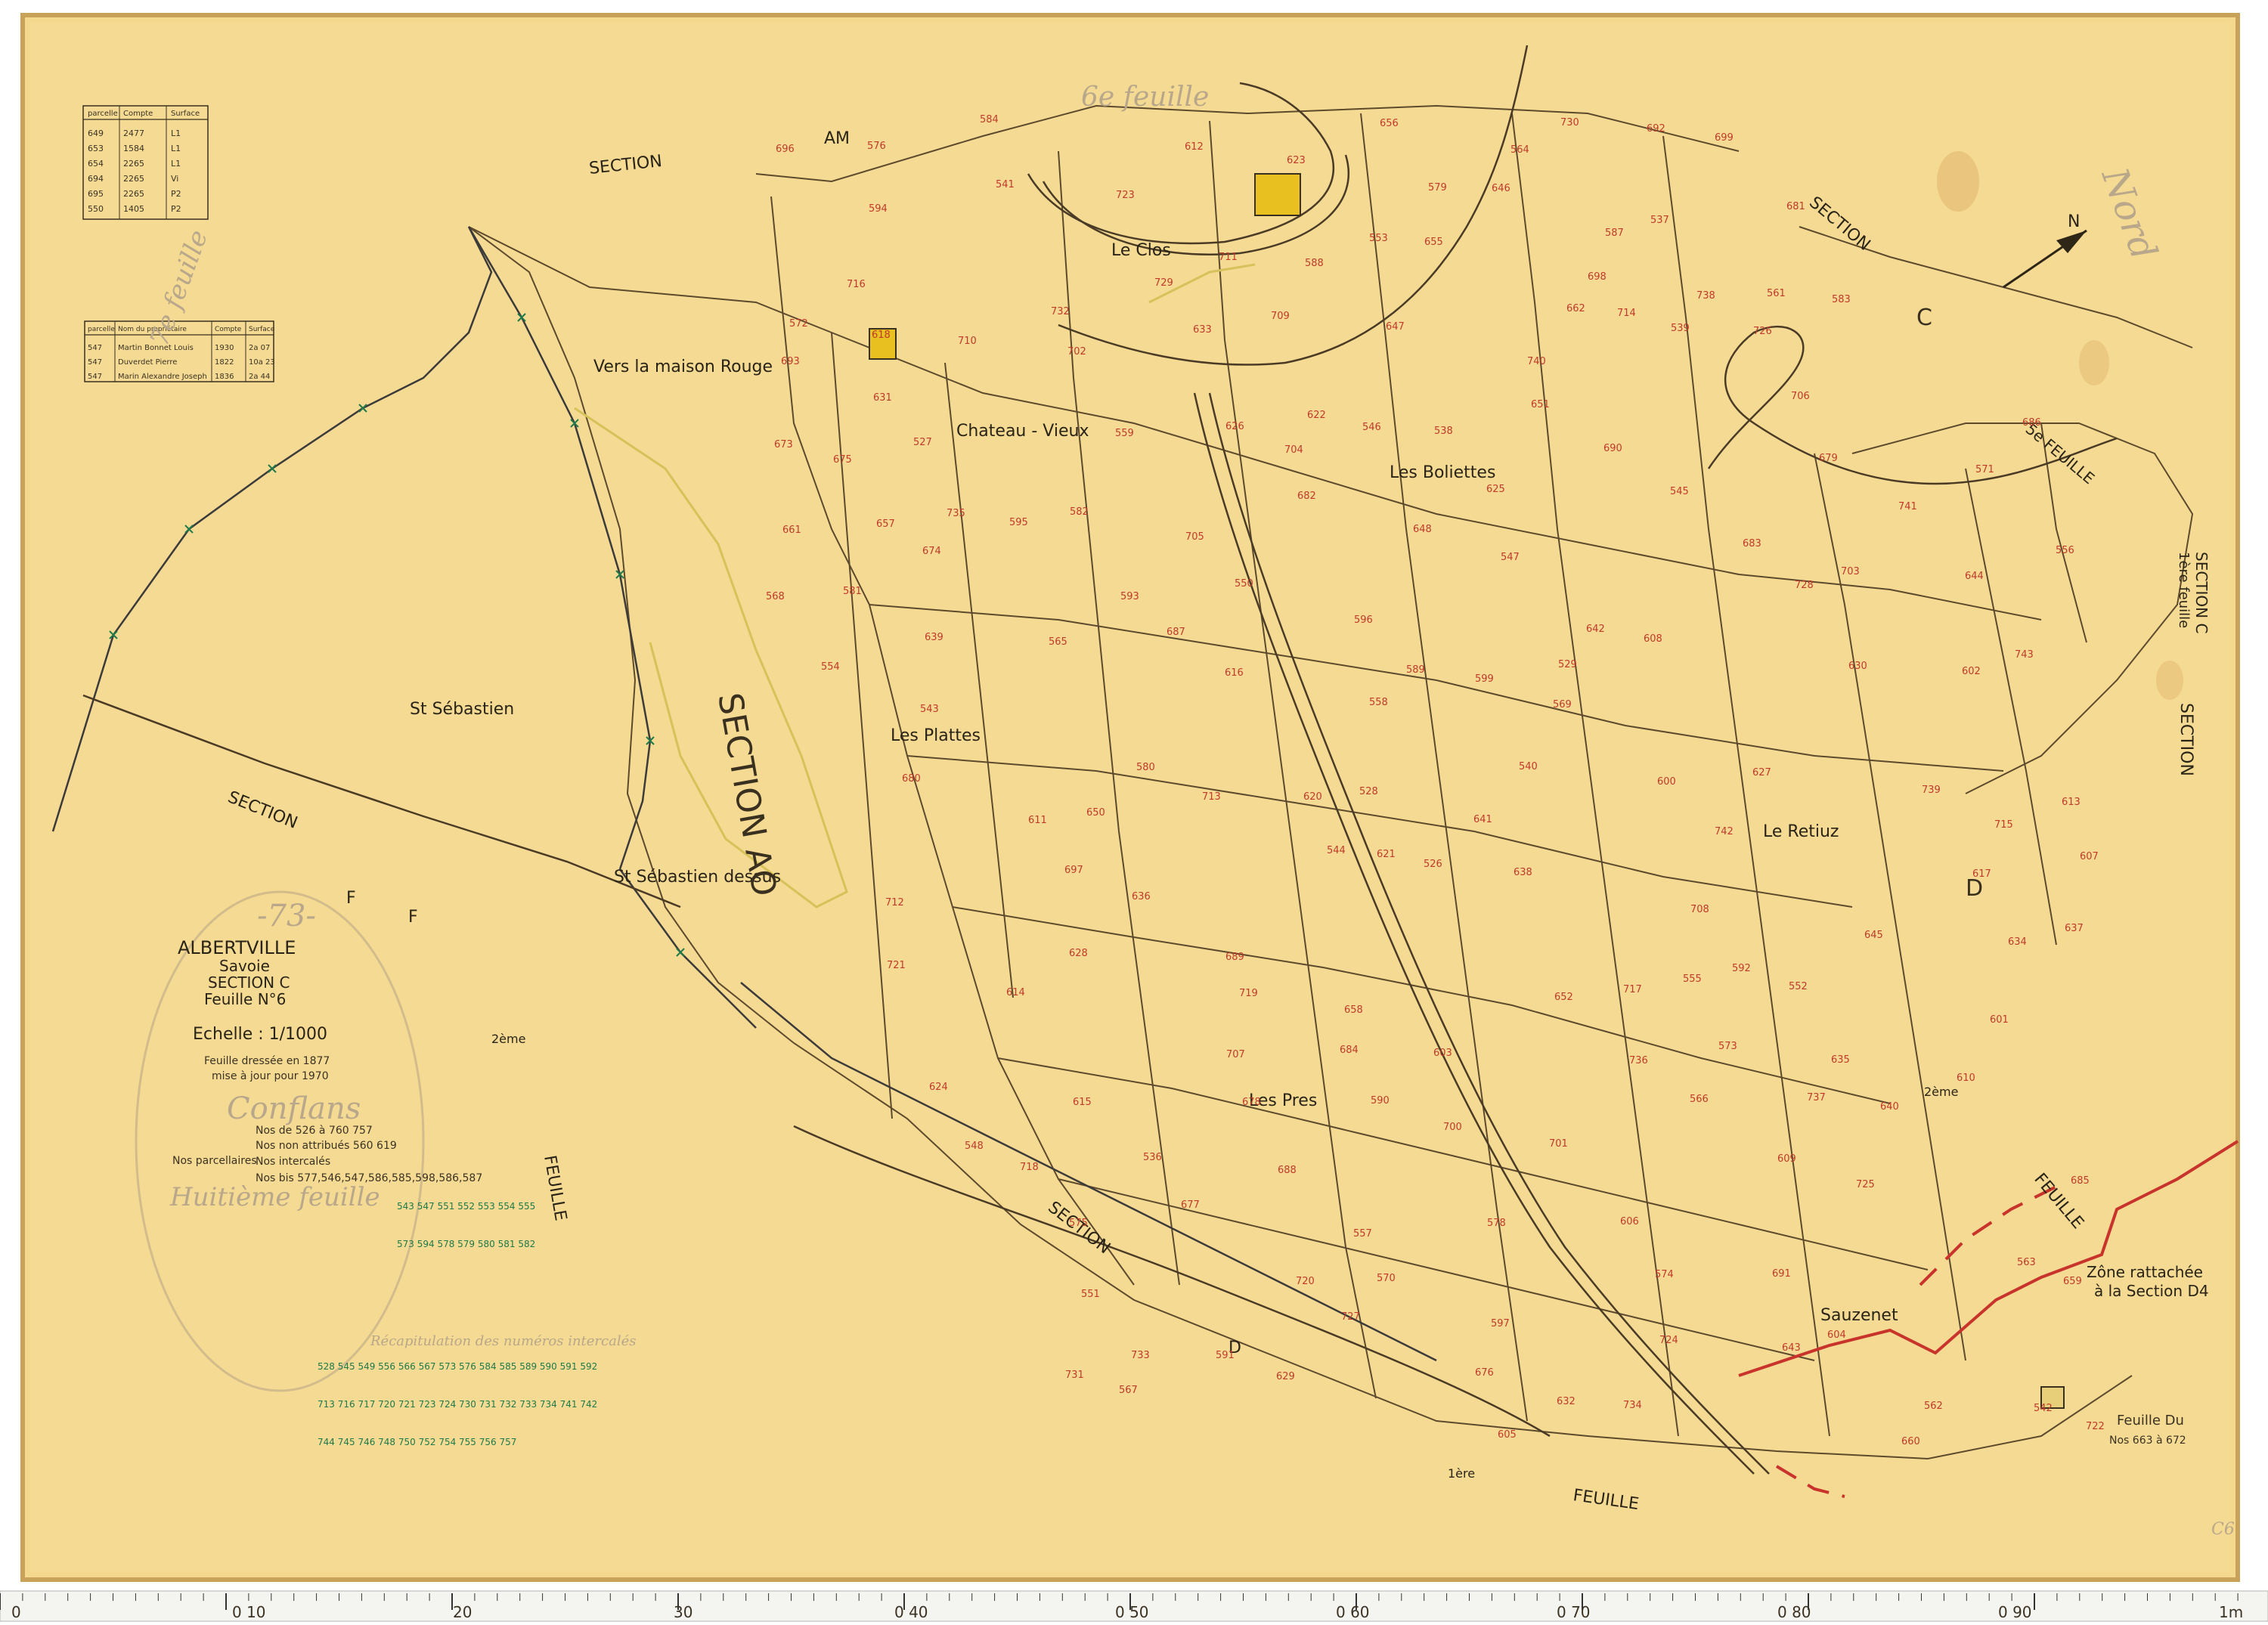  I want to click on table-cell: 649, so click(96, 133).